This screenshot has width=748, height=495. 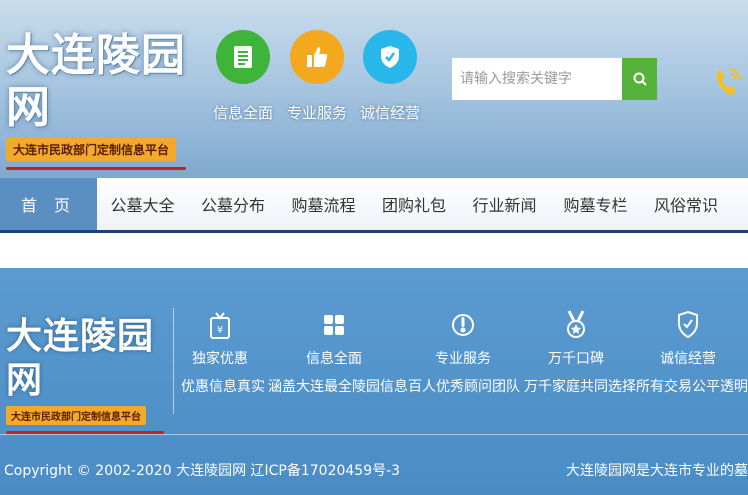 I want to click on footer-feature-info-complete: 信息全面 涵盖大连最全陵园信息, so click(x=338, y=352).